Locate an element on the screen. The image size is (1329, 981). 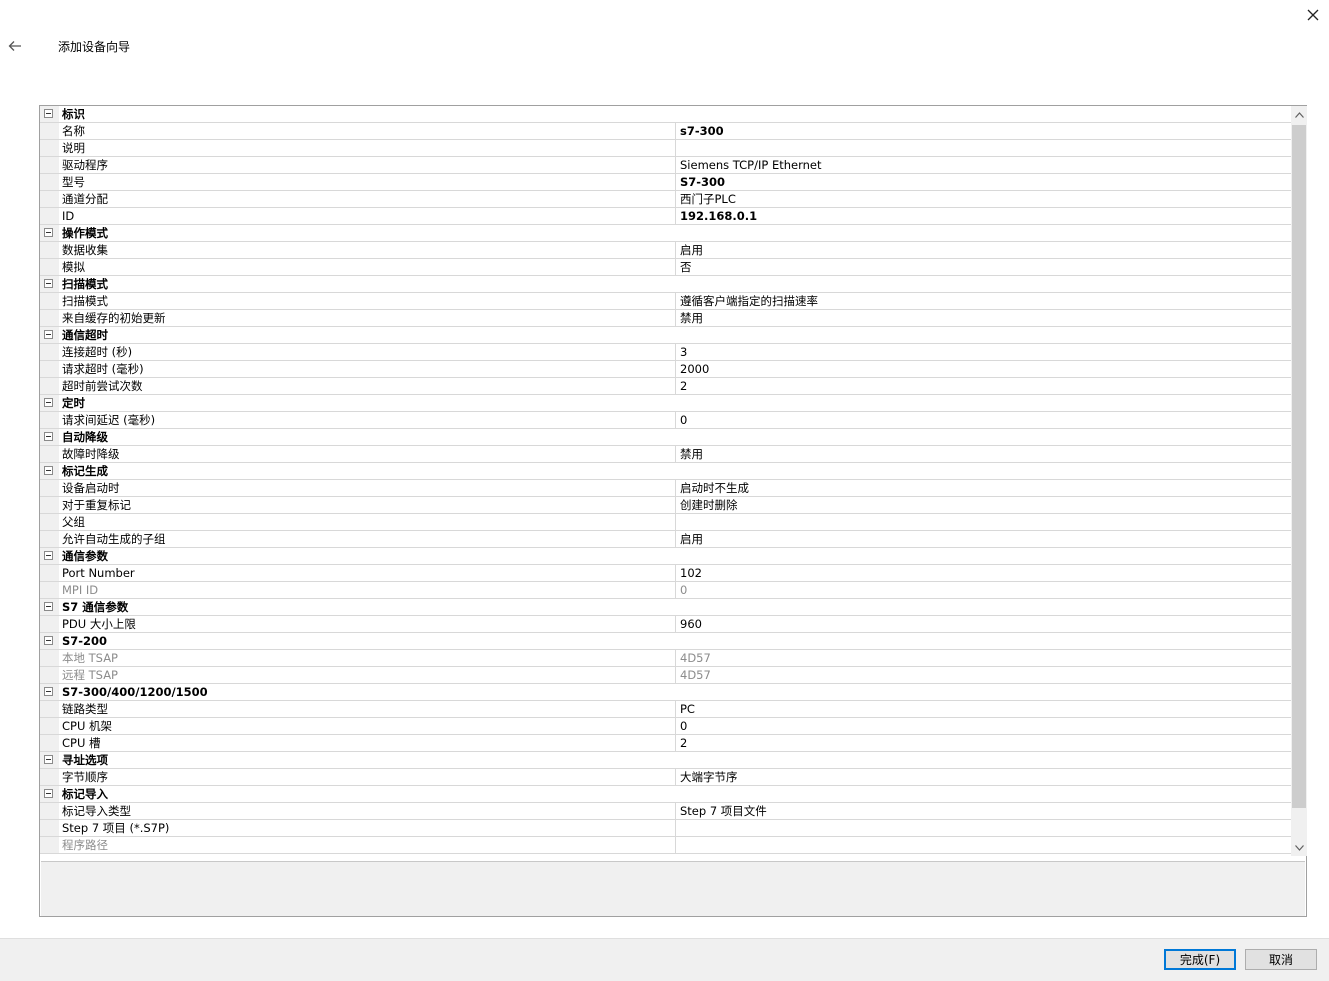
property-name: 设备启动时 is located at coordinates (91, 488).